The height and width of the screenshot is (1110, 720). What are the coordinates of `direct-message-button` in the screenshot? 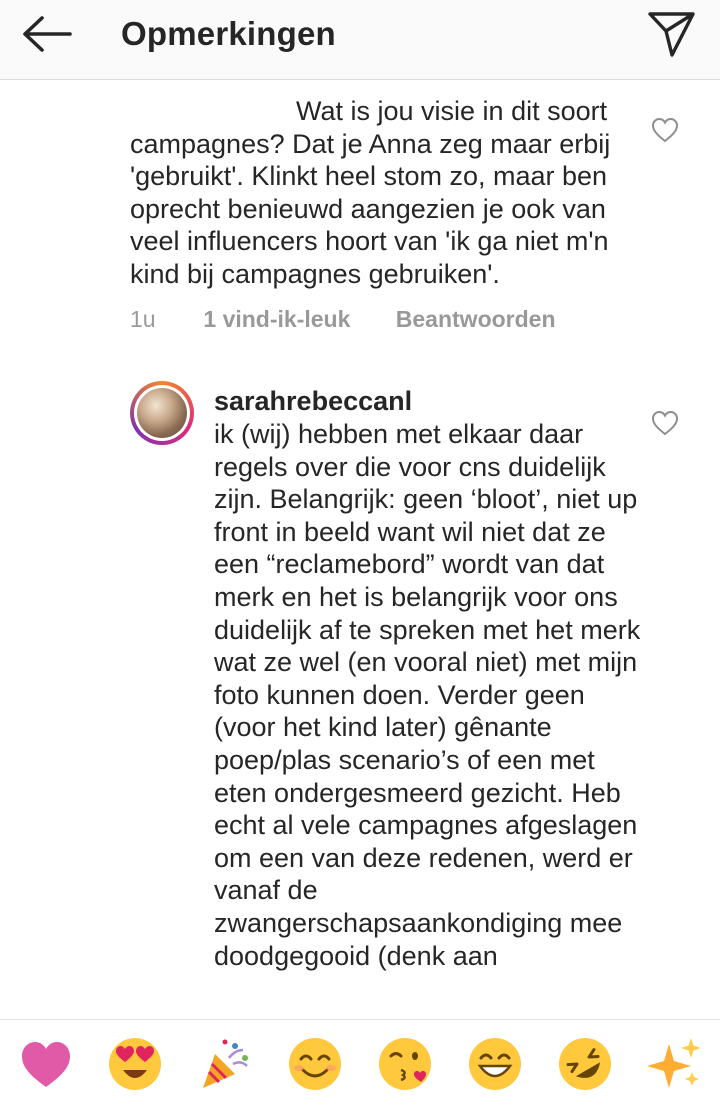 It's located at (671, 34).